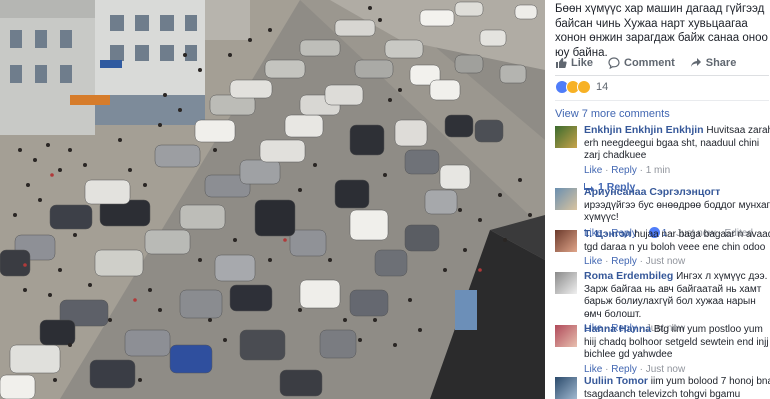 The height and width of the screenshot is (399, 770). I want to click on comment-author: Ариунсанаа Сэргэлэнцогт, so click(652, 192).